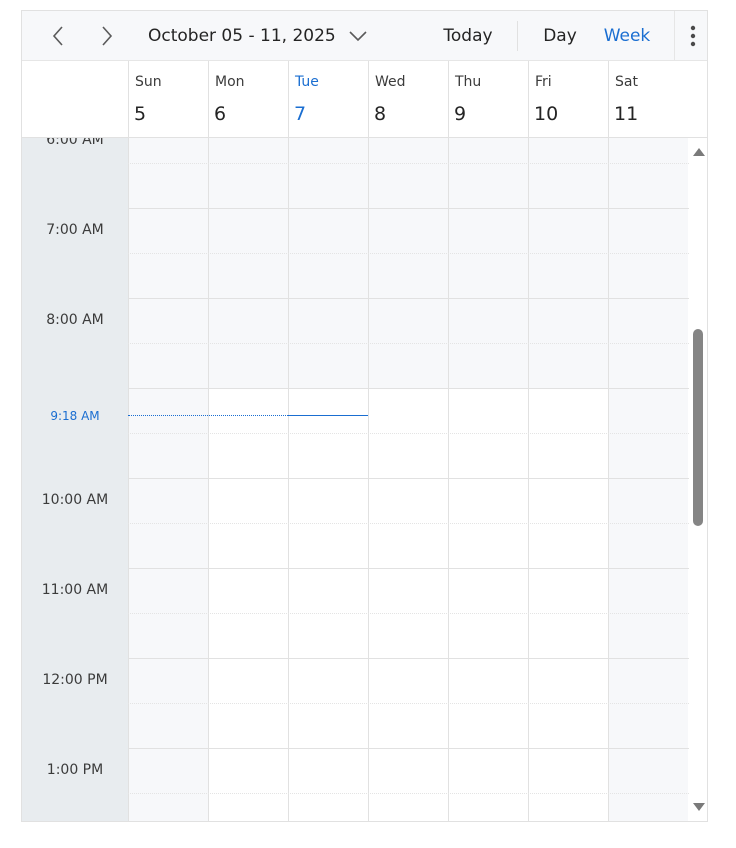 The width and height of the screenshot is (736, 848). I want to click on more-options-button, so click(690, 36).